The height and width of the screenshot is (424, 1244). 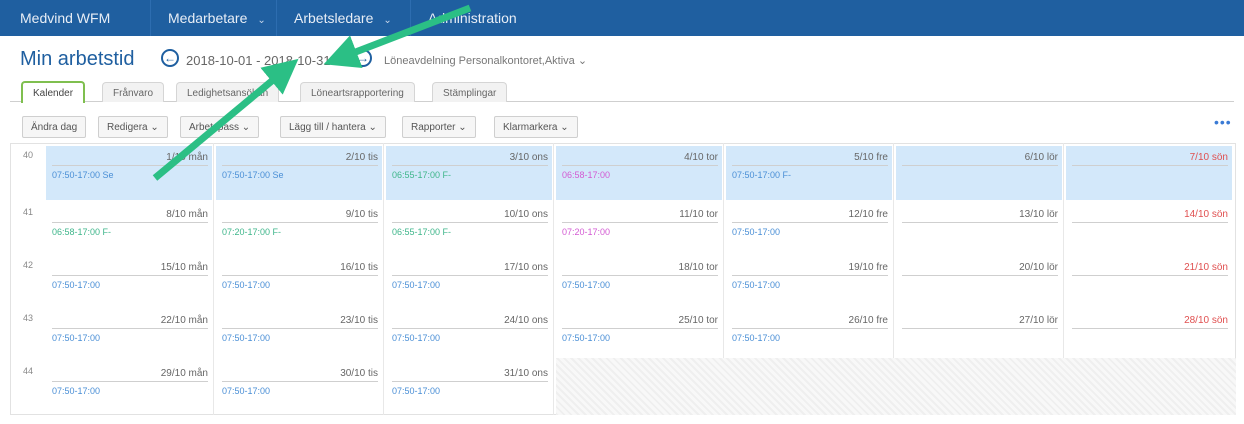 What do you see at coordinates (1149, 336) in the screenshot?
I see `calendar-day-cell: 28/10 sön` at bounding box center [1149, 336].